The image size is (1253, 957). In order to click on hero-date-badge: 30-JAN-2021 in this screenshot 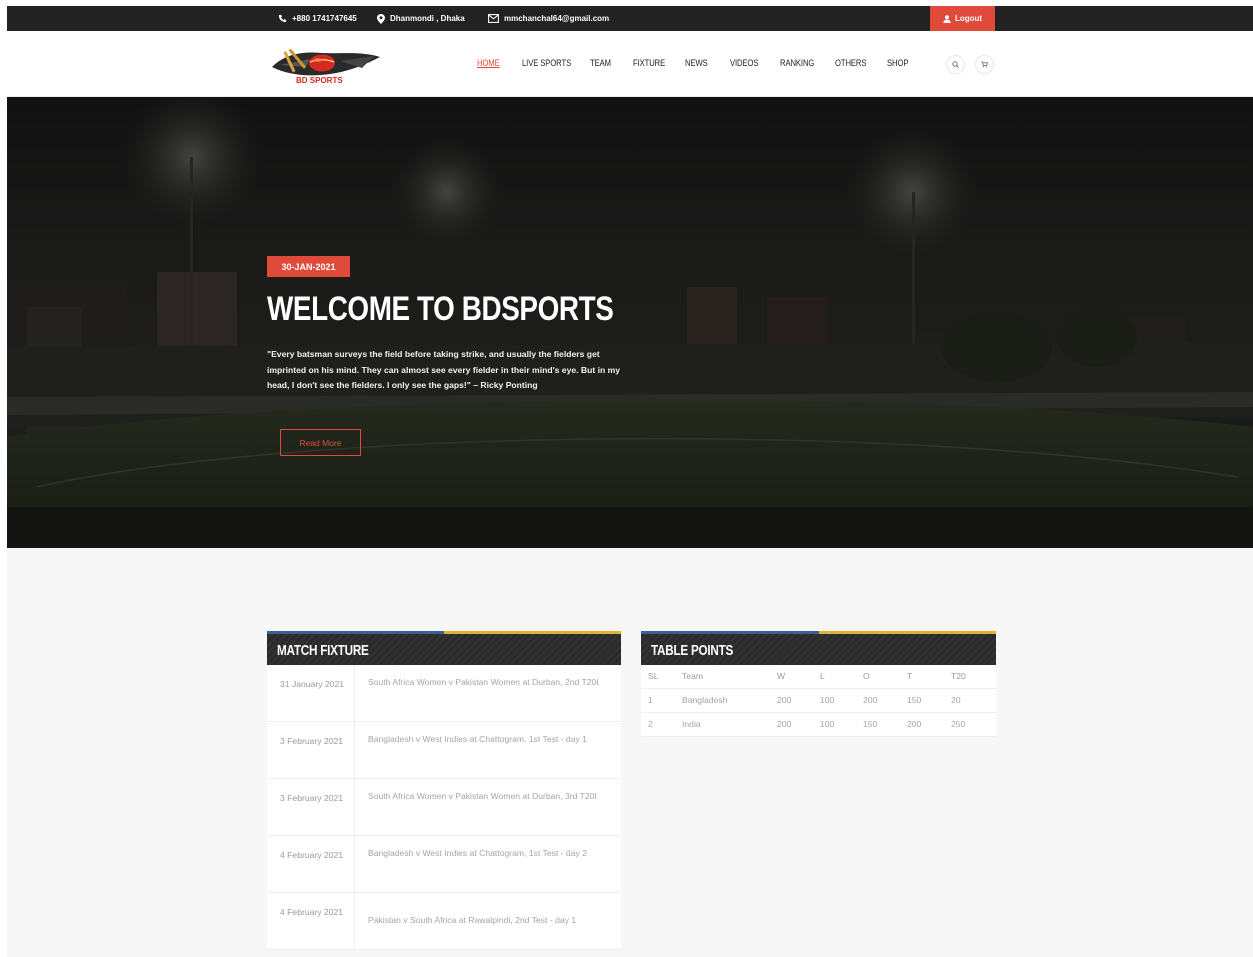, I will do `click(308, 266)`.